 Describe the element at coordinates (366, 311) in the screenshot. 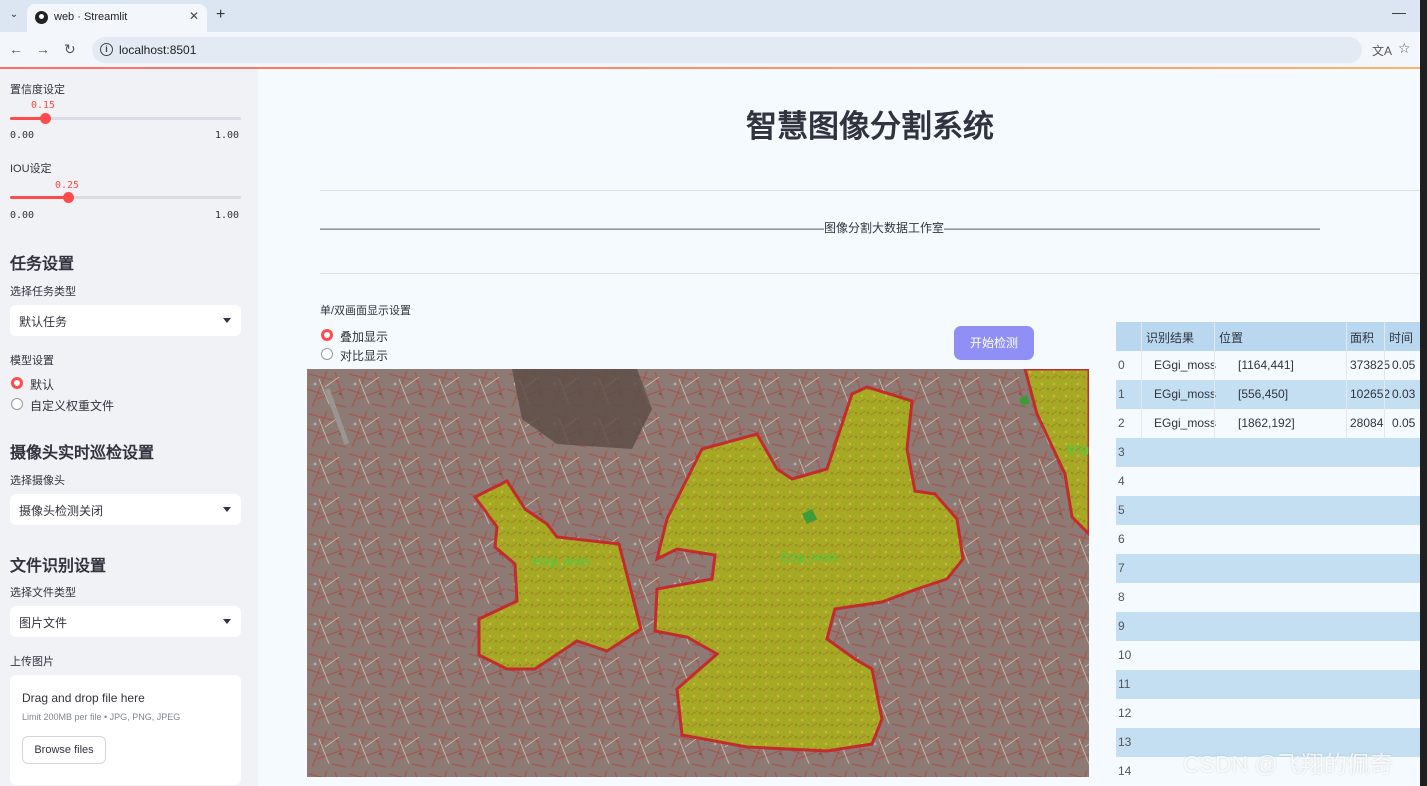

I see `display-mode-label: 单/双画面显示设置` at that location.